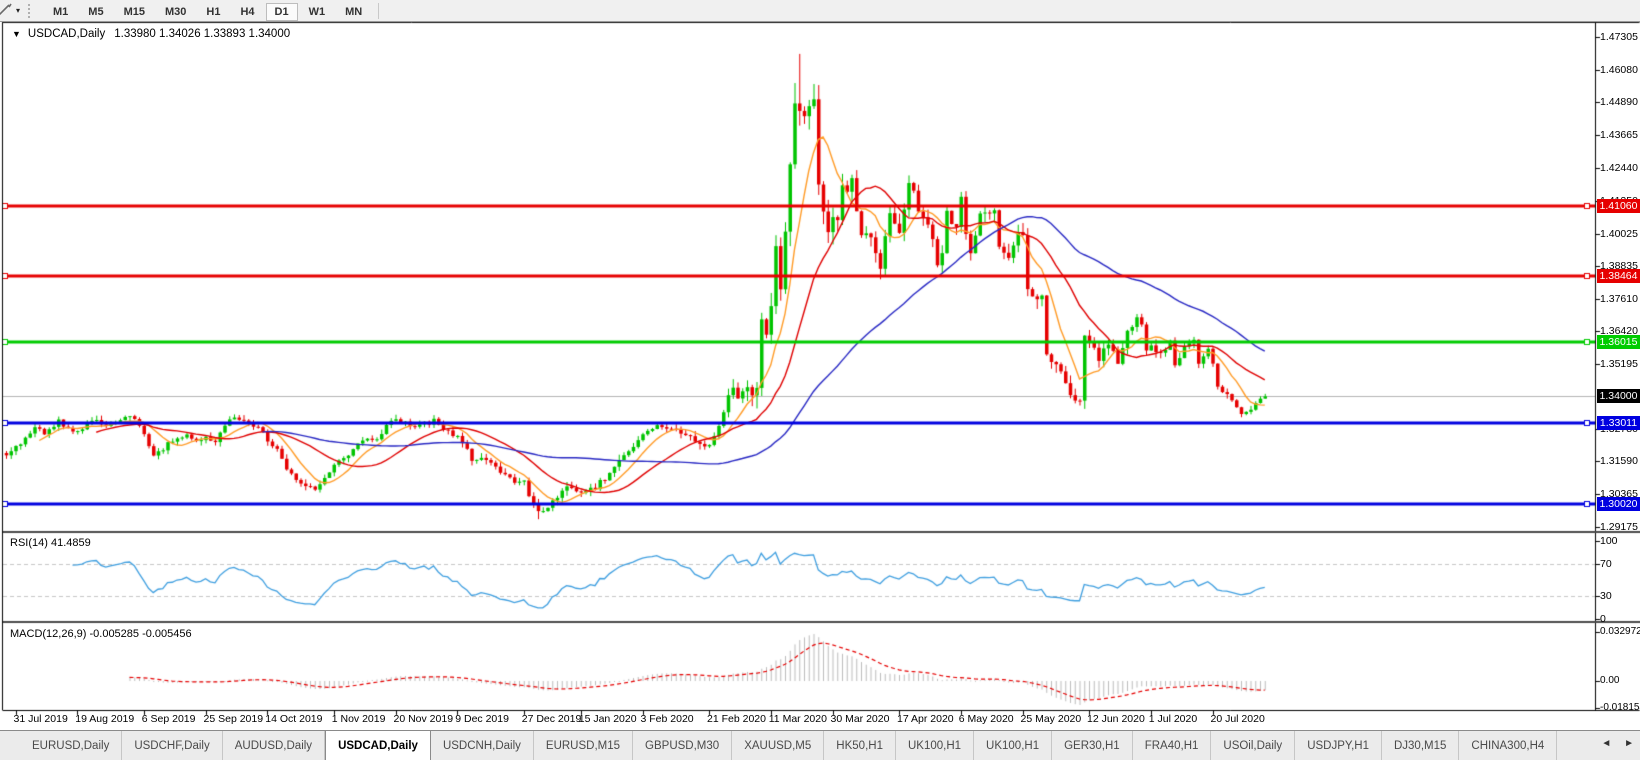 Image resolution: width=1640 pixels, height=760 pixels. What do you see at coordinates (482, 745) in the screenshot?
I see `chart-tab-usdcnh-daily: USDCNH,Daily` at bounding box center [482, 745].